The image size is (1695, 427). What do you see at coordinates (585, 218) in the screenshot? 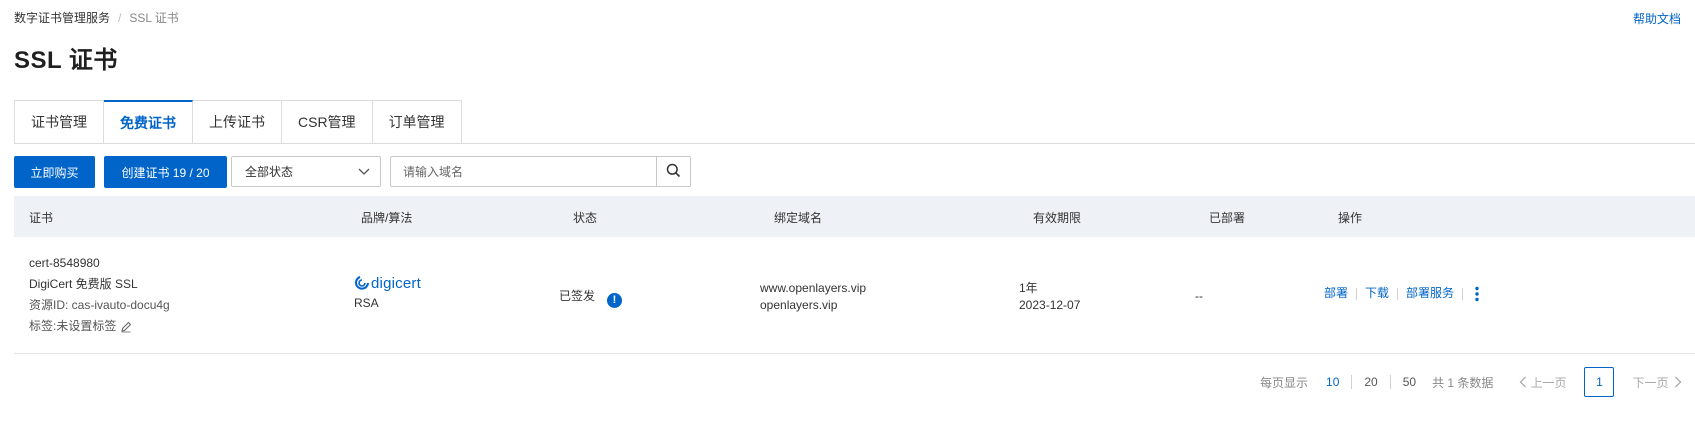
I see `column-header-status: 状态` at bounding box center [585, 218].